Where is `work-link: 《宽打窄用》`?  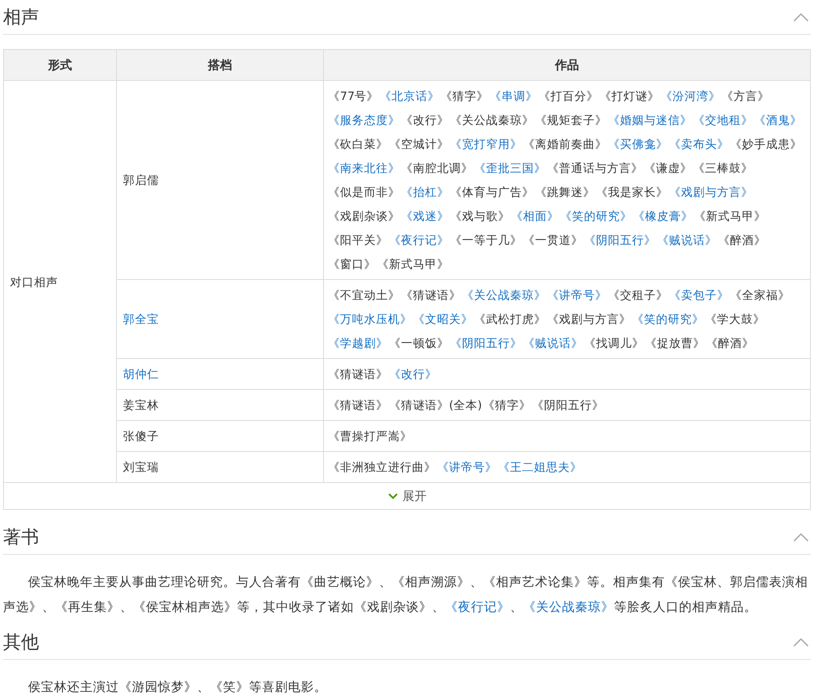 work-link: 《宽打窄用》 is located at coordinates (486, 144).